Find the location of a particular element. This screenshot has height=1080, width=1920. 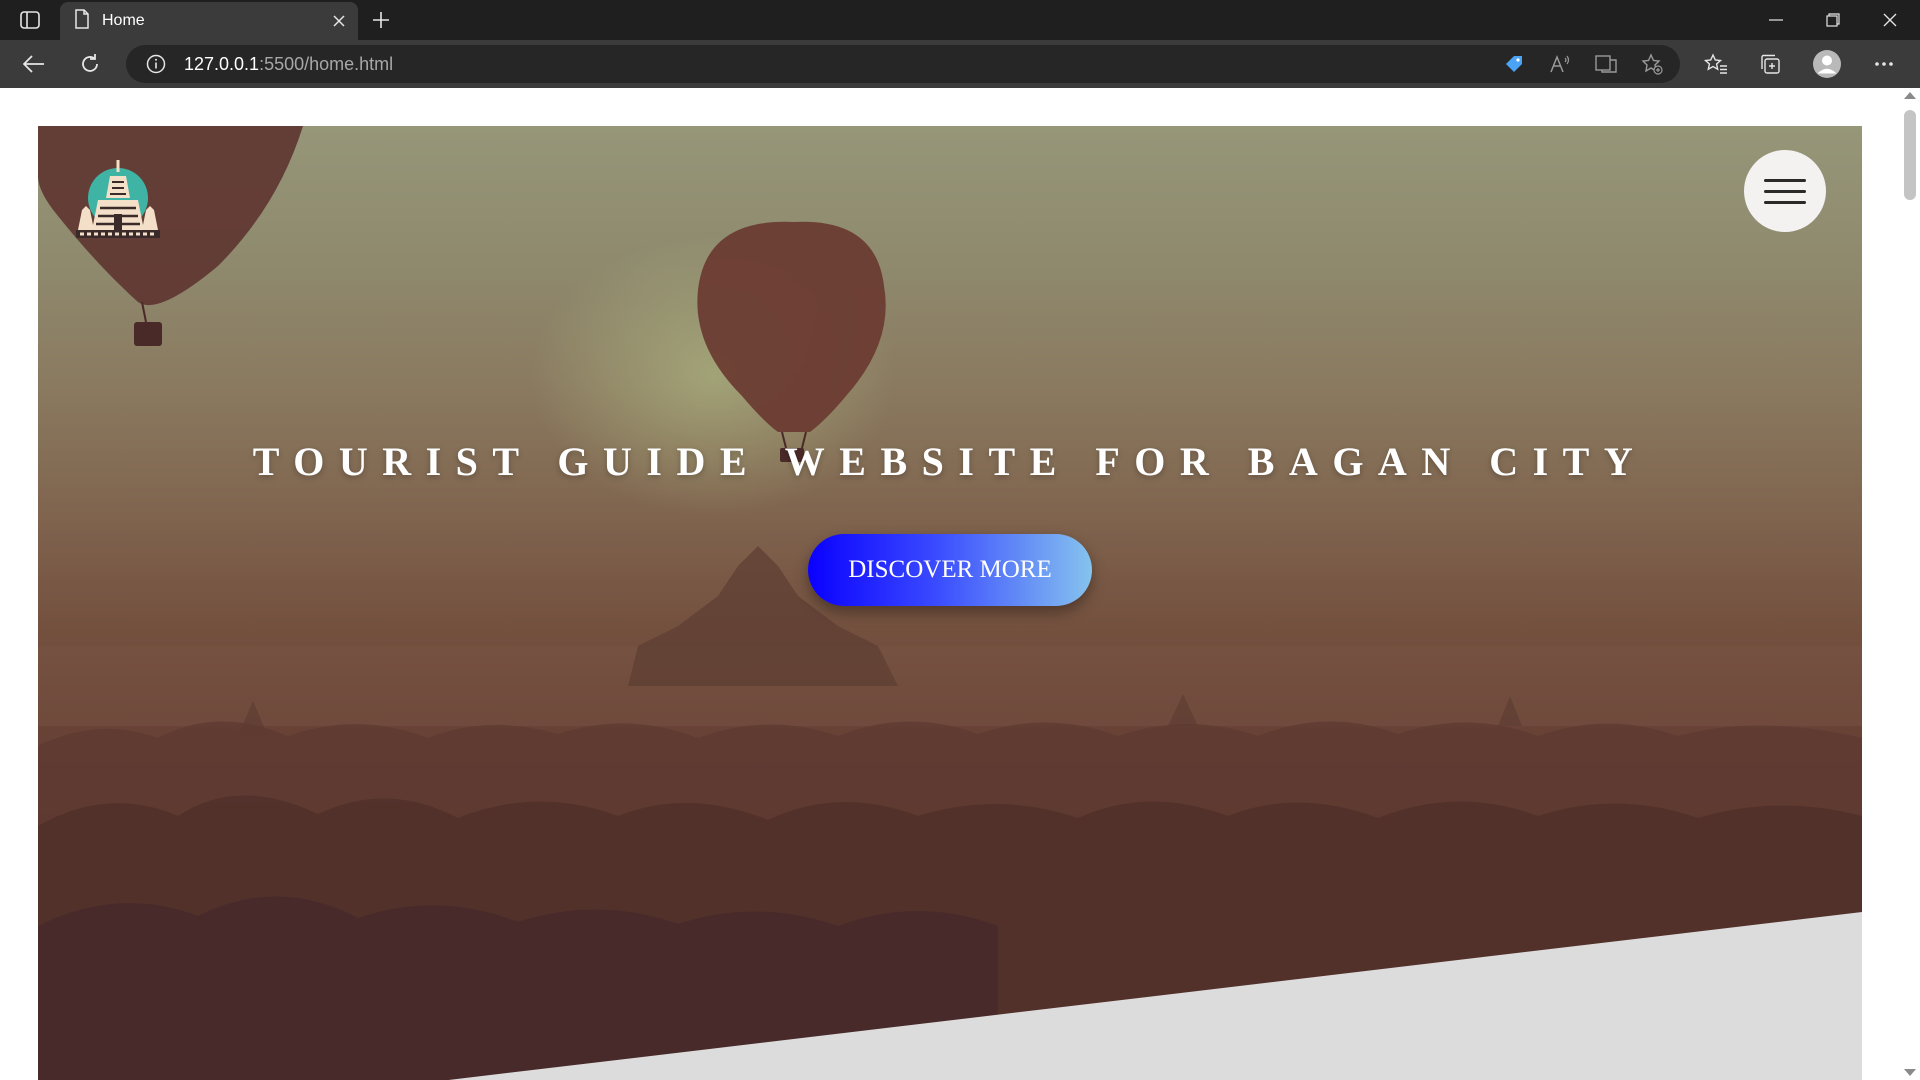

url-text: 127.0.0.1:5500/home.html is located at coordinates (288, 64).